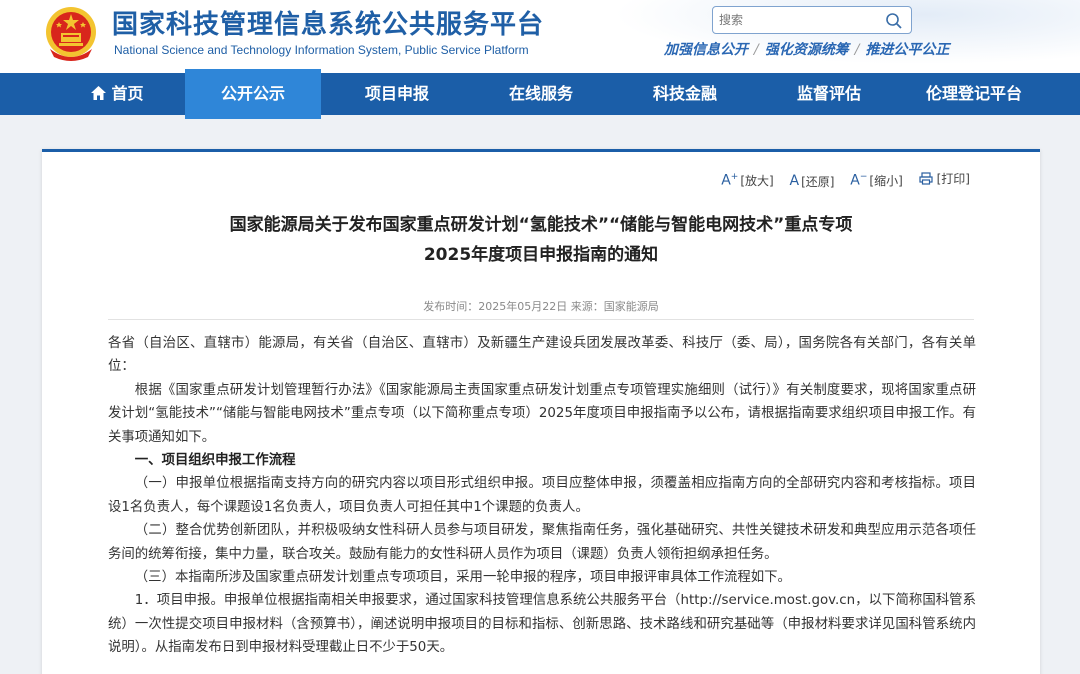  Describe the element at coordinates (730, 180) in the screenshot. I see `font-enlarge-icon: A+` at that location.